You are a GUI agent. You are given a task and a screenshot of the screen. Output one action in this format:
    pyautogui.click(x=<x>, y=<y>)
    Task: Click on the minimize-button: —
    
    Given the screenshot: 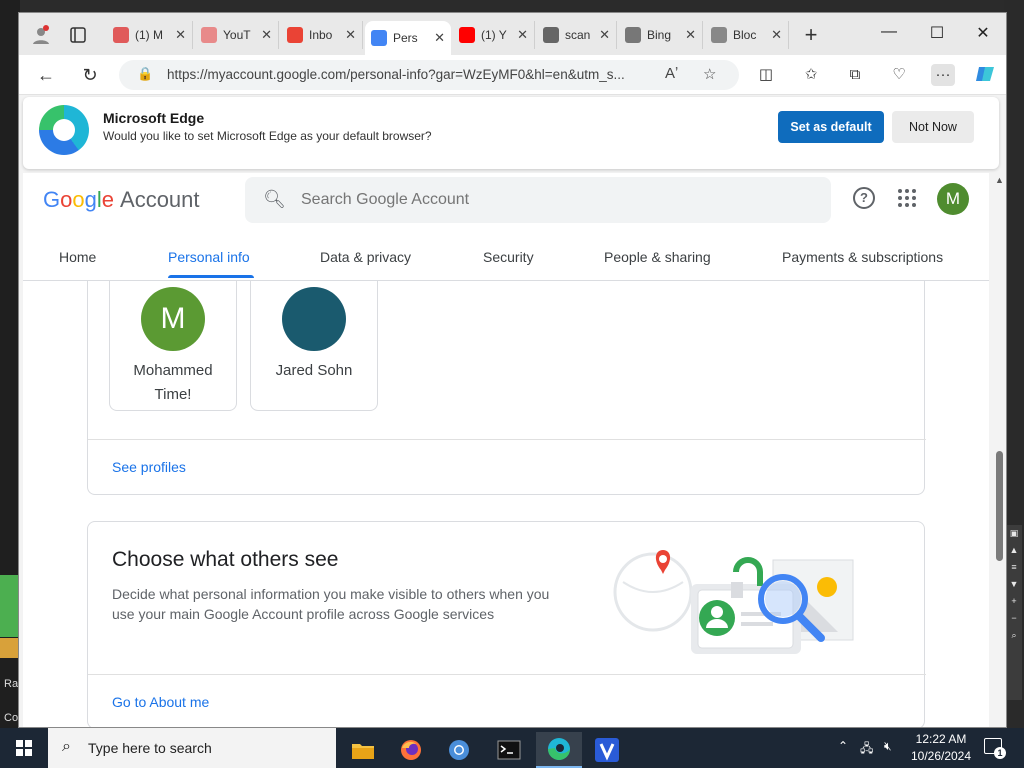 What is the action you would take?
    pyautogui.click(x=889, y=32)
    